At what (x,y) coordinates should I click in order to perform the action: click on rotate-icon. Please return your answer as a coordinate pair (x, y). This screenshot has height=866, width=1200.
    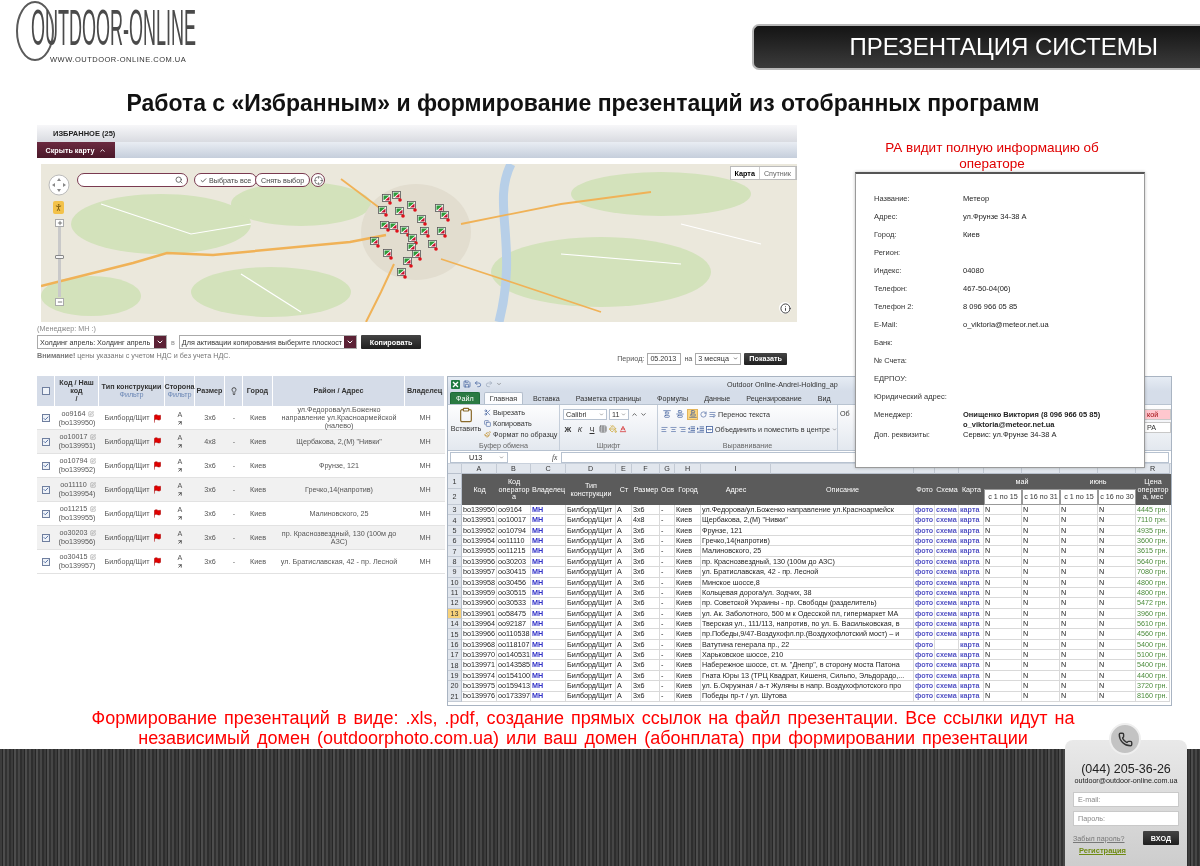
    Looking at the image, I should click on (703, 414).